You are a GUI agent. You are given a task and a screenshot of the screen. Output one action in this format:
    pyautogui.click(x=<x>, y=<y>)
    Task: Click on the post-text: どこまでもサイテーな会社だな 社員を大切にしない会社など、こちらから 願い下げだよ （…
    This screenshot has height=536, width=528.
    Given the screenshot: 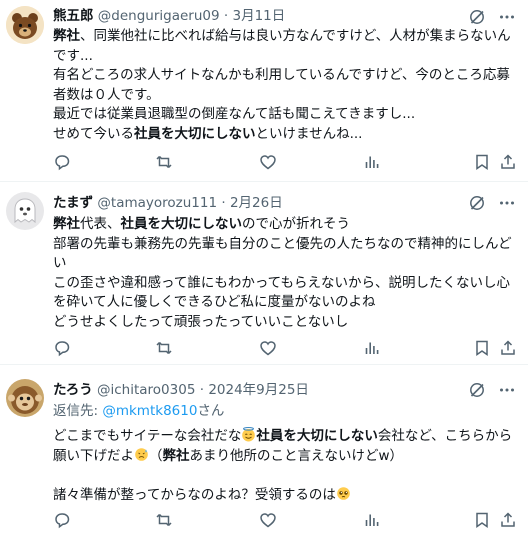 What is the action you would take?
    pyautogui.click(x=285, y=466)
    